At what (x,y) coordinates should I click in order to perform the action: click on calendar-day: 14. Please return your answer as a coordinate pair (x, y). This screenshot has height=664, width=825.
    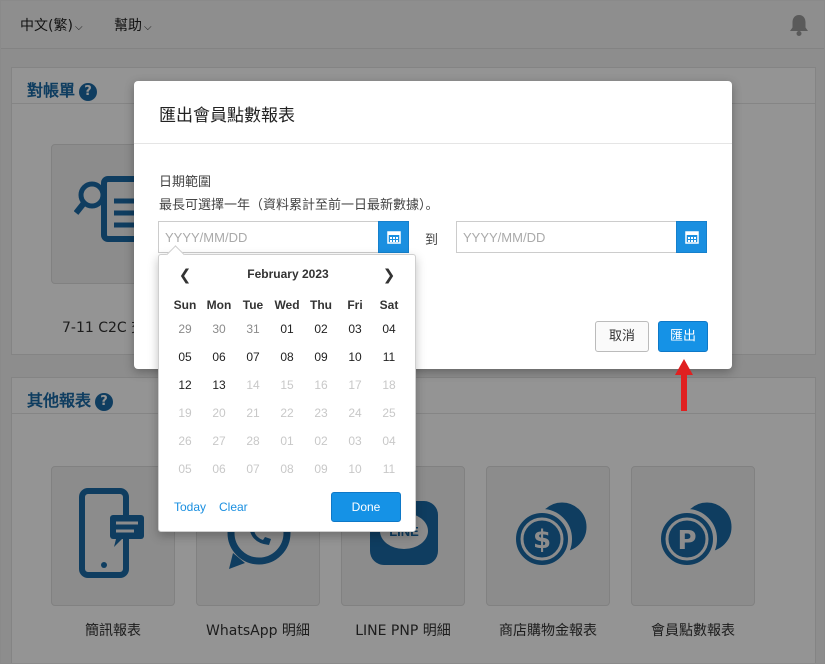
    Looking at the image, I should click on (253, 385).